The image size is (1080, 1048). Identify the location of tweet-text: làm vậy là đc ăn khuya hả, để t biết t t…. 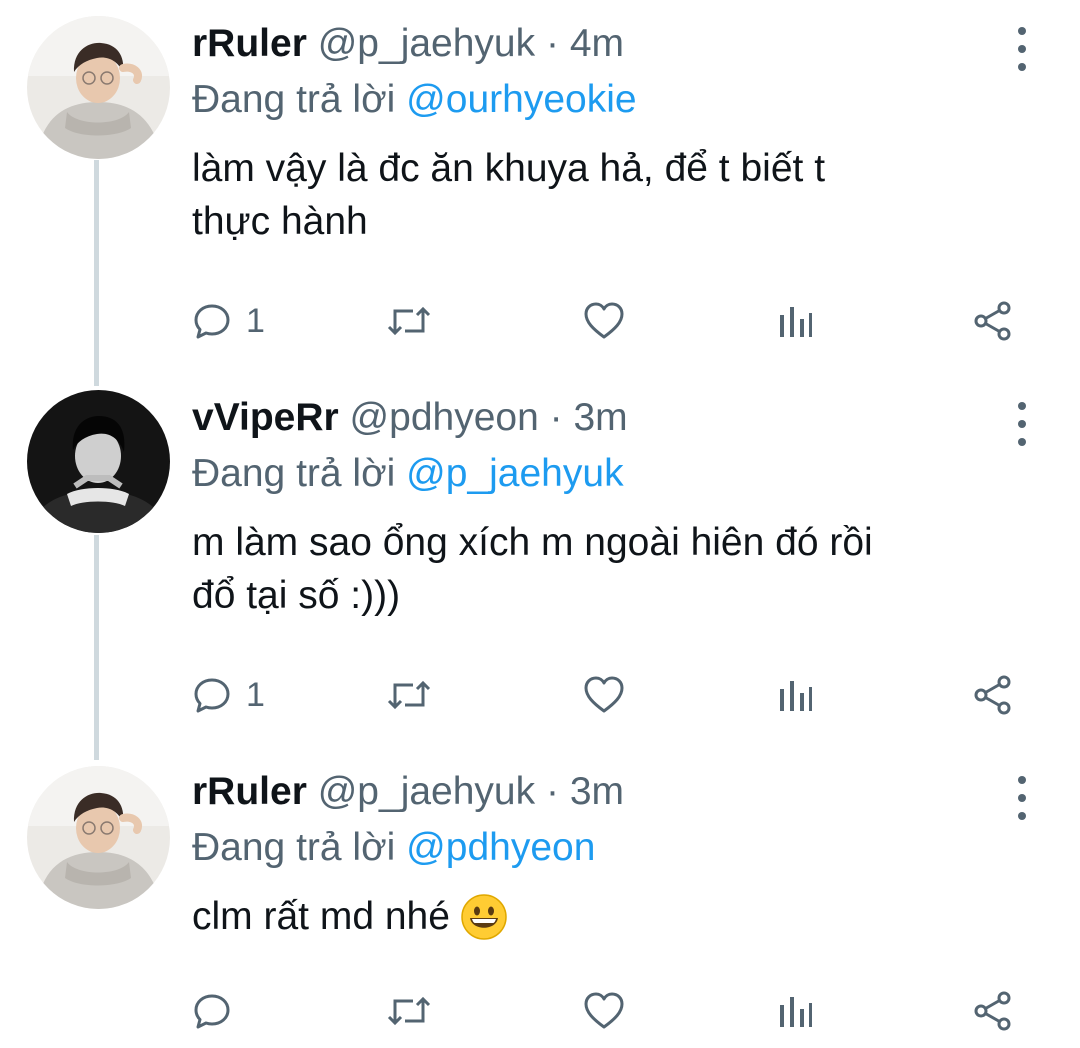
(509, 195).